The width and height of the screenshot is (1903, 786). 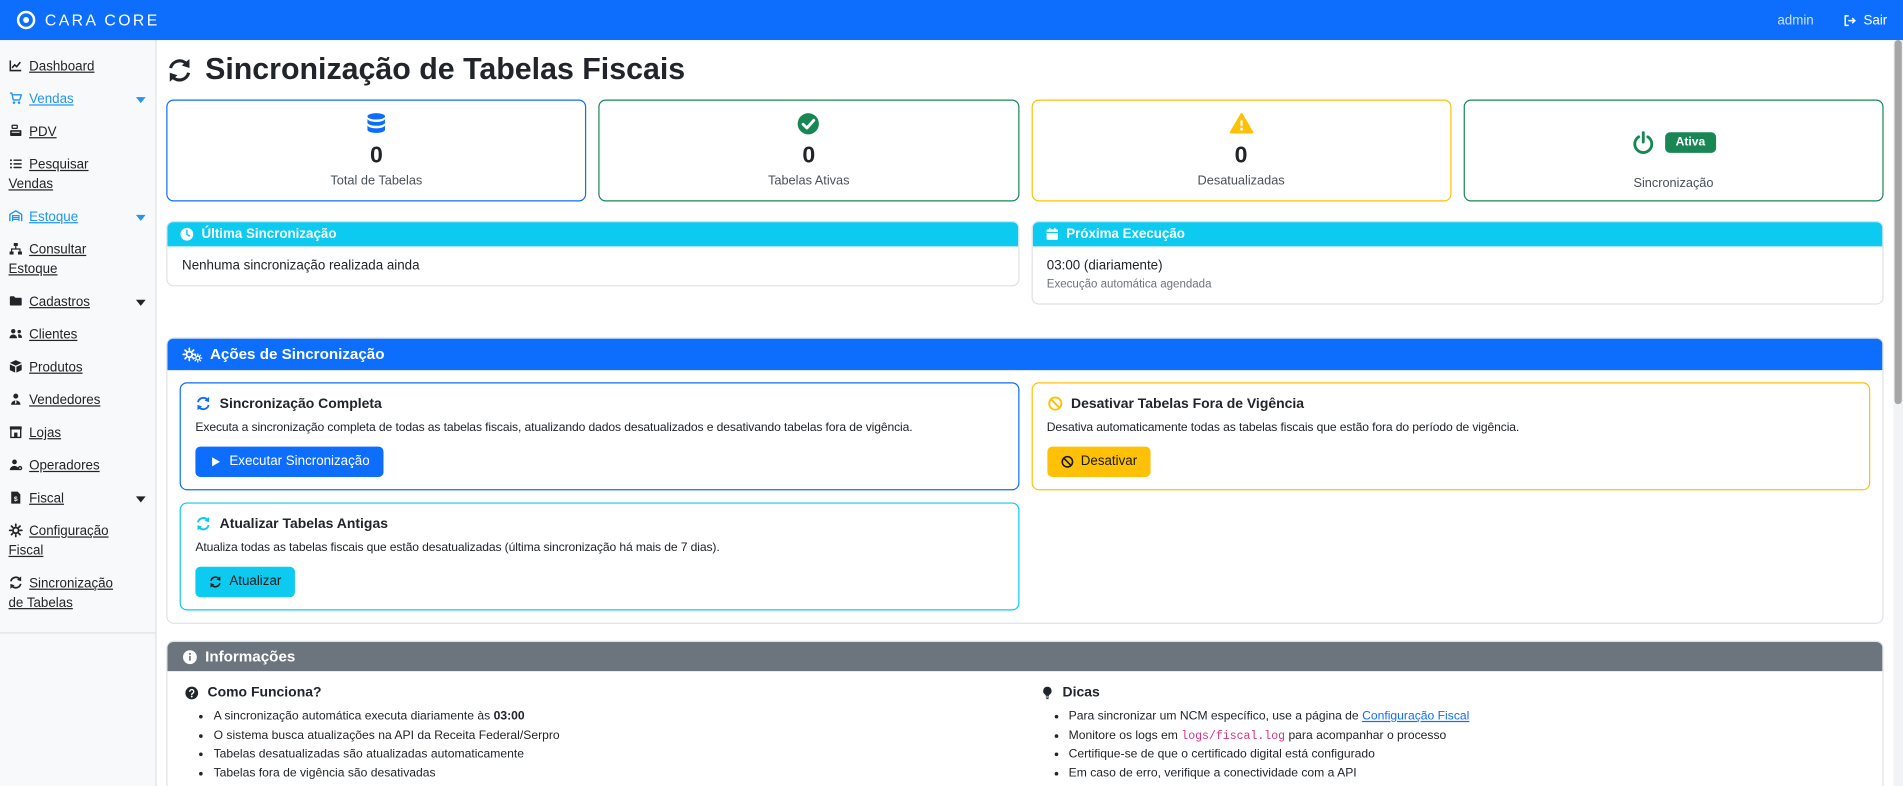 What do you see at coordinates (951, 20) in the screenshot?
I see `top-navbar: CARA CORE admin Sair` at bounding box center [951, 20].